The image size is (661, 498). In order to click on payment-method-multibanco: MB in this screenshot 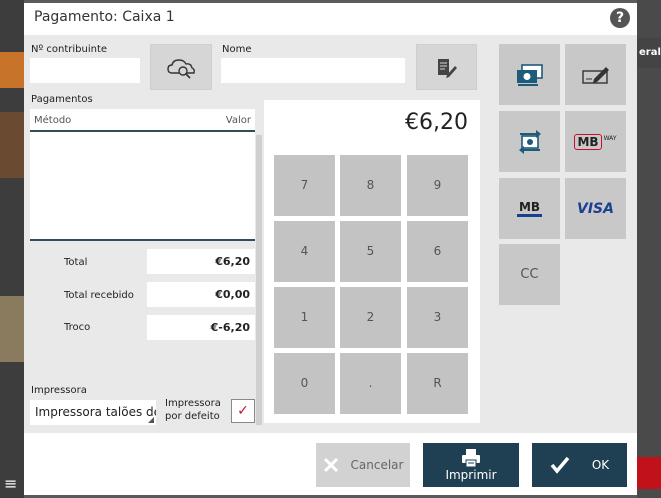, I will do `click(529, 208)`.